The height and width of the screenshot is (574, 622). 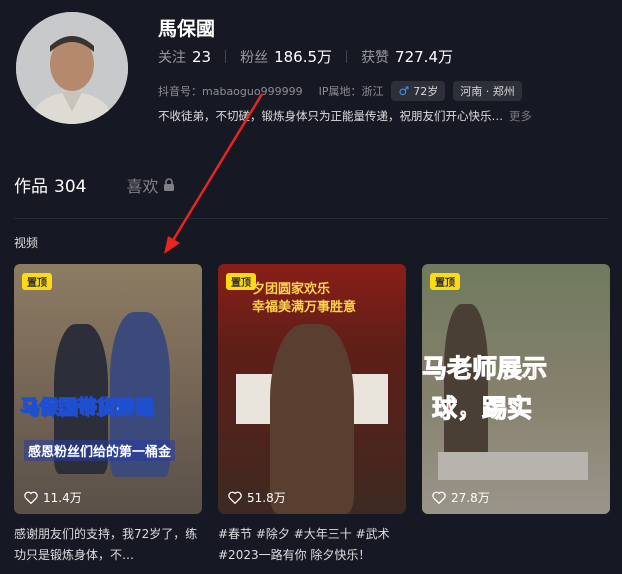 I want to click on stat-value: 186.5万, so click(x=303, y=57).